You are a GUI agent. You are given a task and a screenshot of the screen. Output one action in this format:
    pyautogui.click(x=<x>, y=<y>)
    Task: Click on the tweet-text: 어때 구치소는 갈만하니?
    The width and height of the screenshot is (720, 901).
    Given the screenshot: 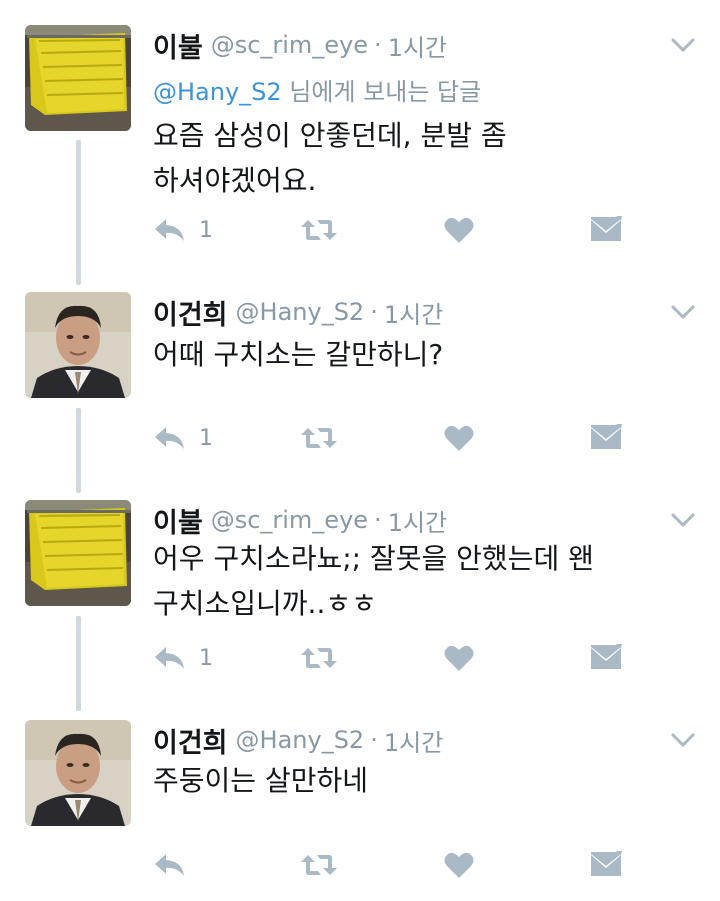 What is the action you would take?
    pyautogui.click(x=298, y=354)
    